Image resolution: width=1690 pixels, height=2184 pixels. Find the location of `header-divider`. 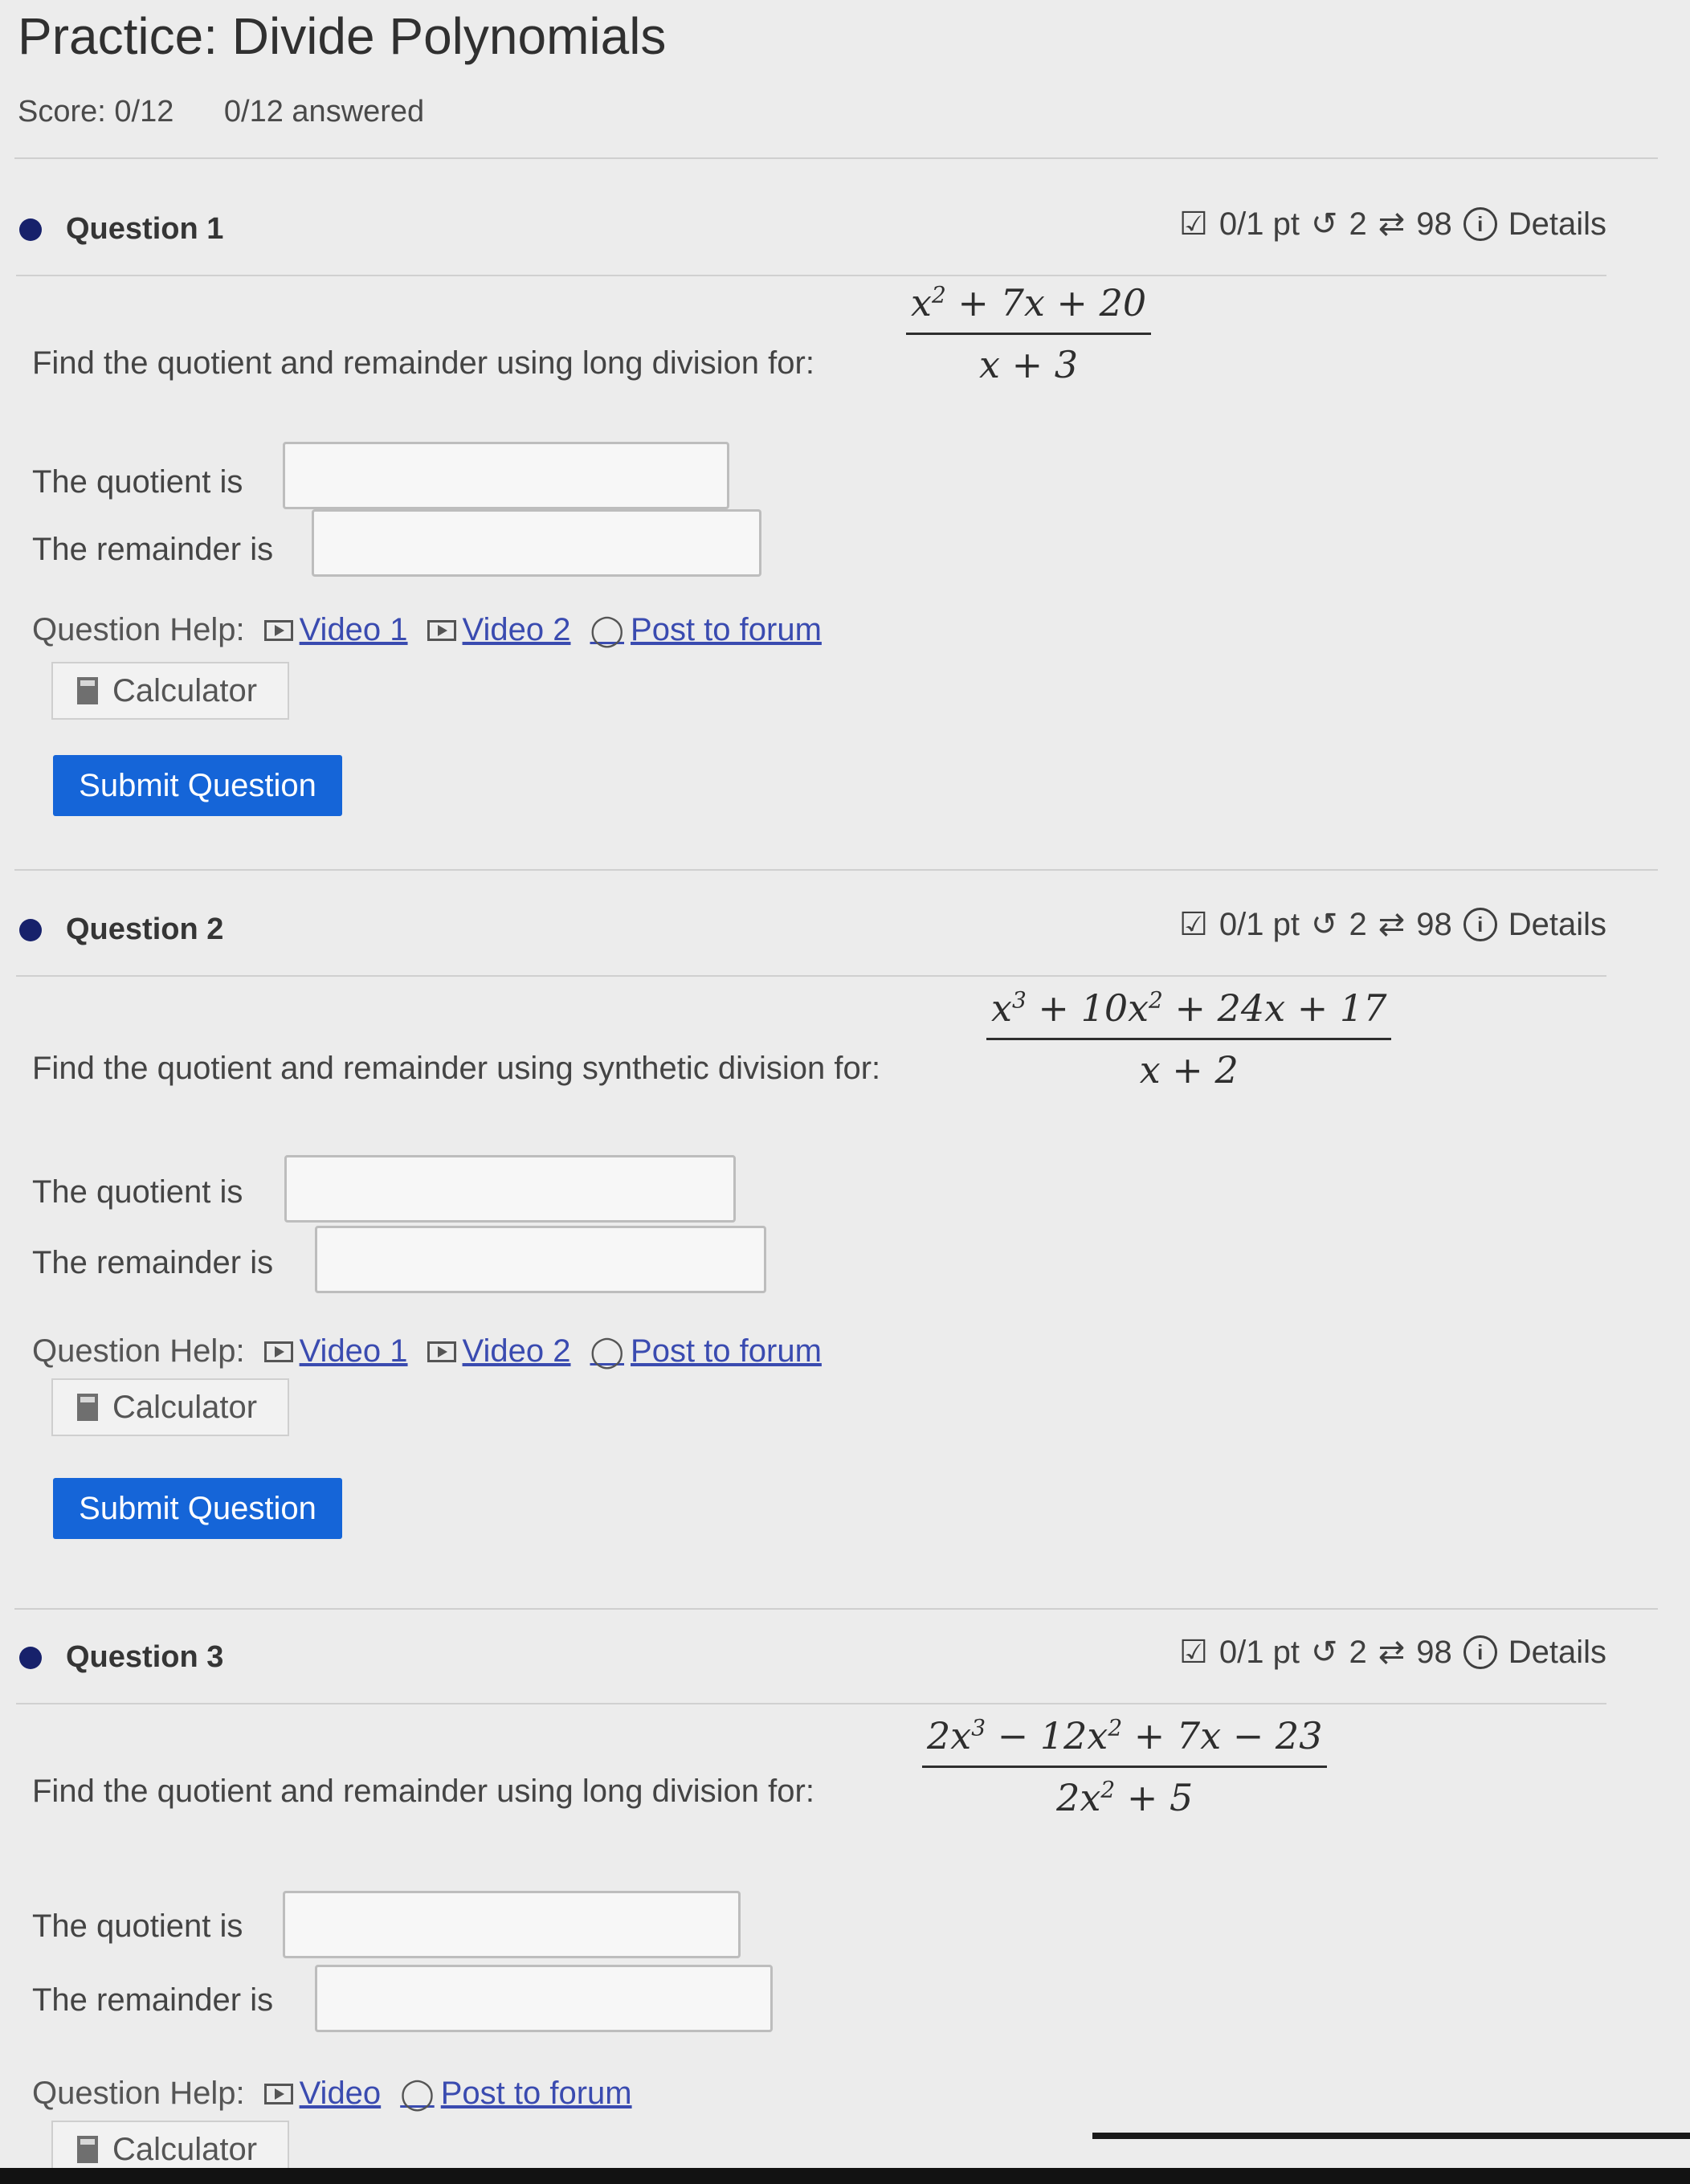

header-divider is located at coordinates (836, 158).